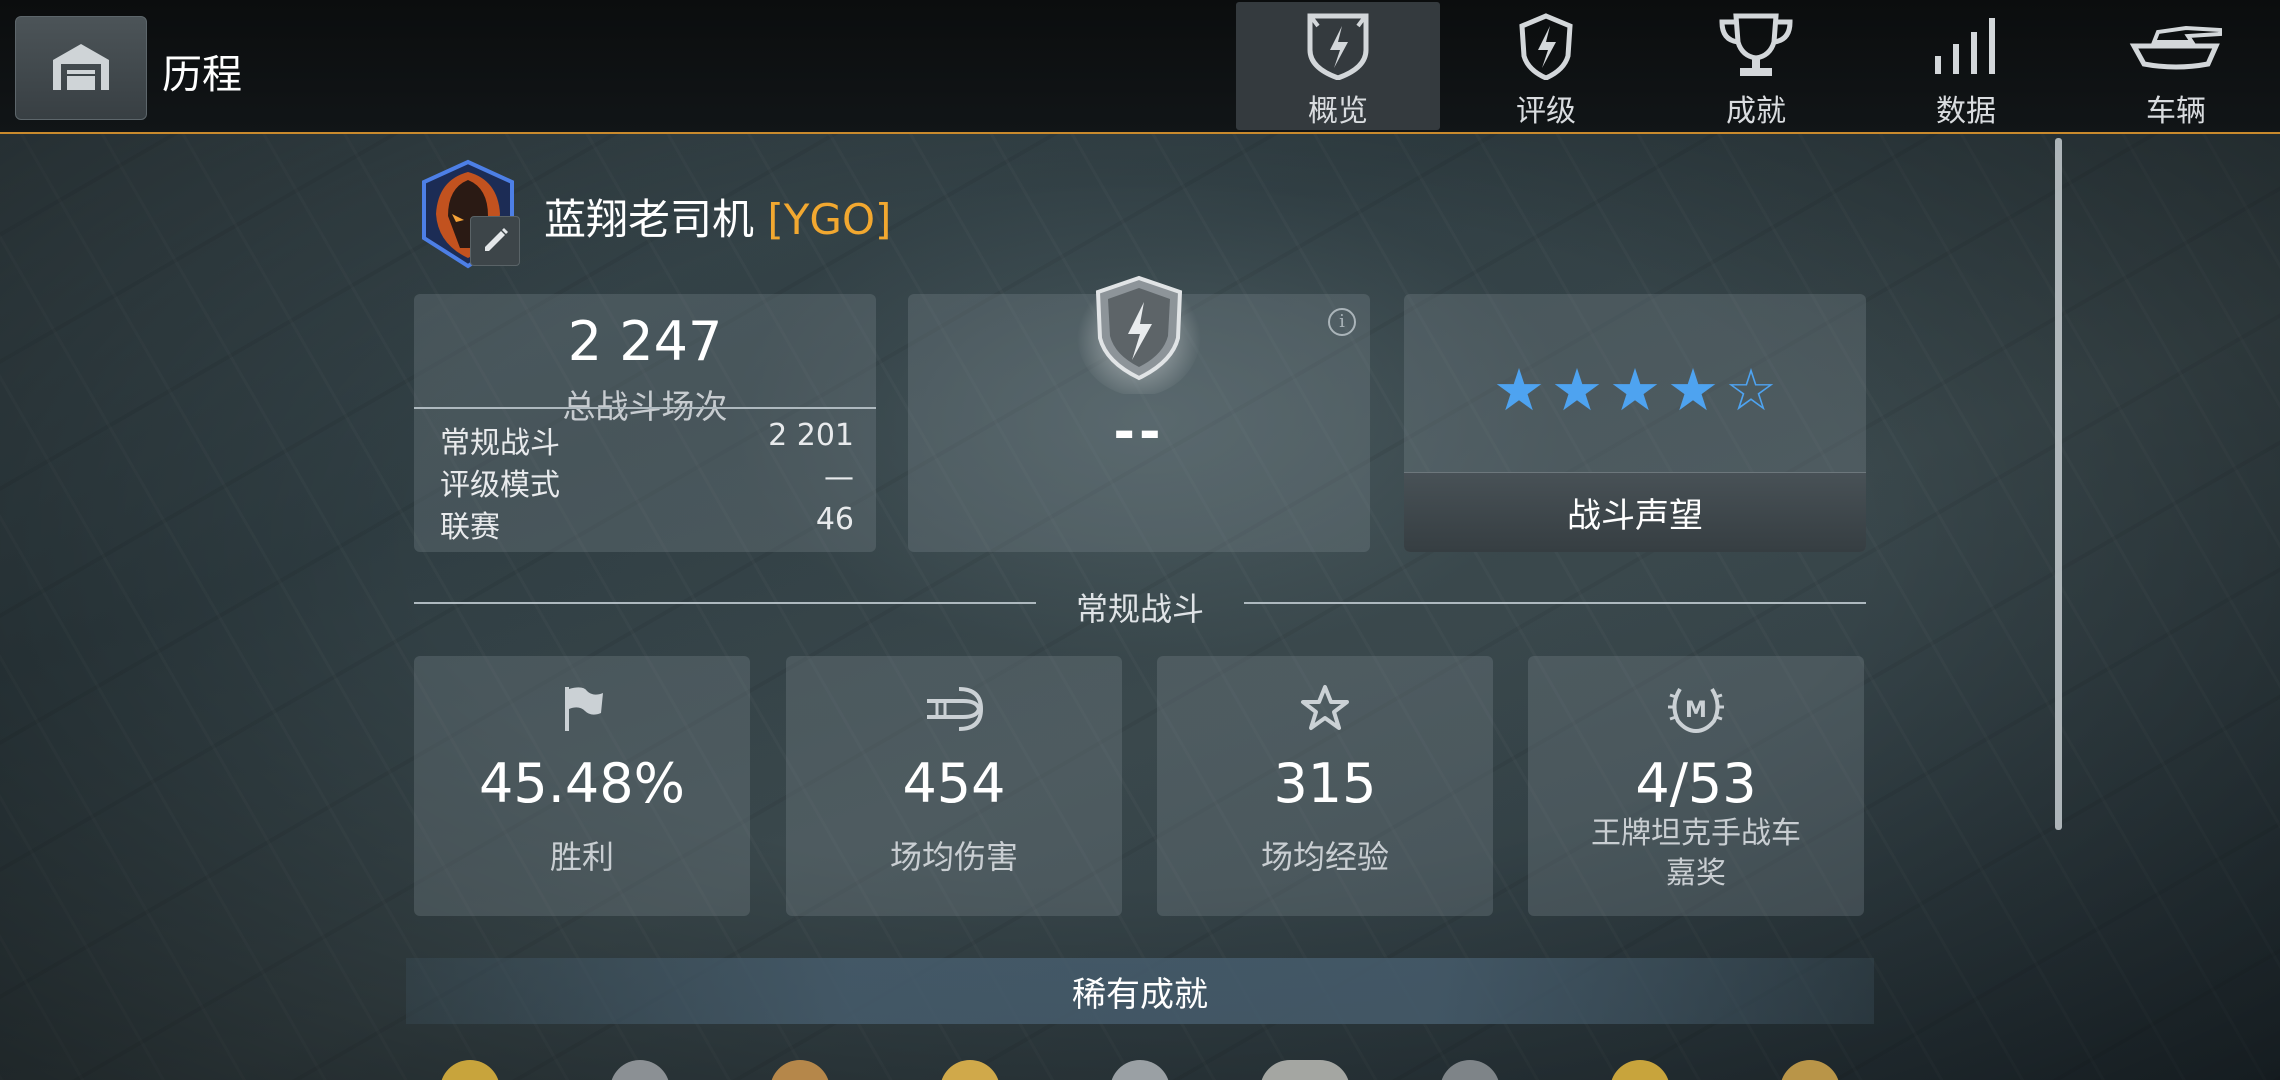  Describe the element at coordinates (581, 857) in the screenshot. I see `stat-label: 胜利` at that location.